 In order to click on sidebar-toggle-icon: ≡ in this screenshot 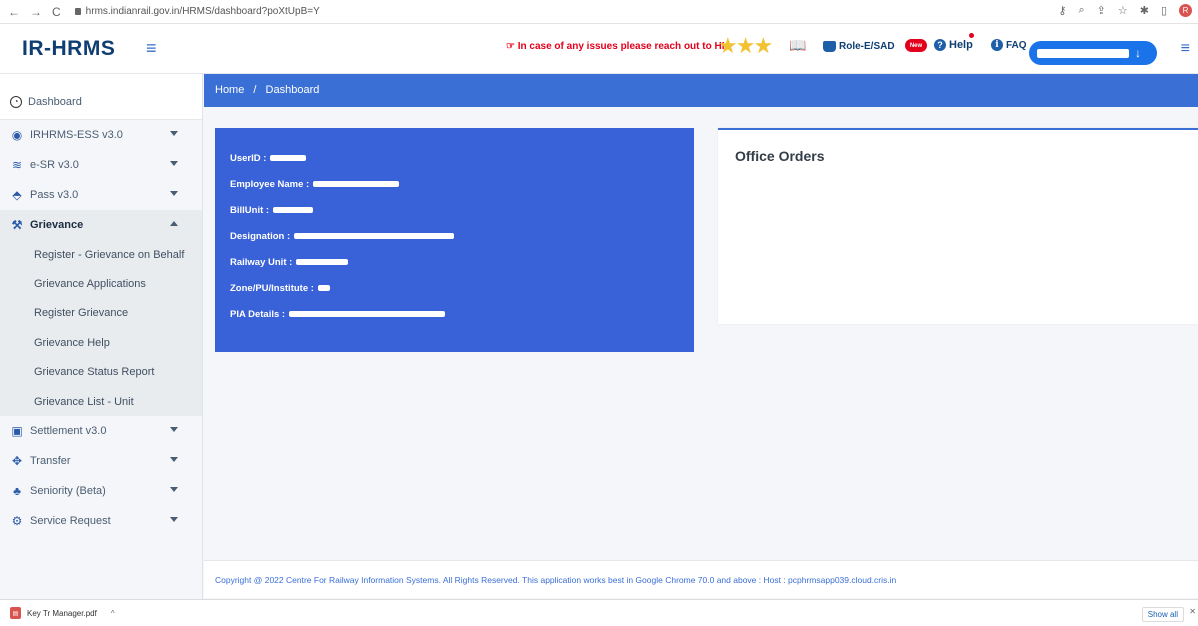, I will do `click(151, 48)`.